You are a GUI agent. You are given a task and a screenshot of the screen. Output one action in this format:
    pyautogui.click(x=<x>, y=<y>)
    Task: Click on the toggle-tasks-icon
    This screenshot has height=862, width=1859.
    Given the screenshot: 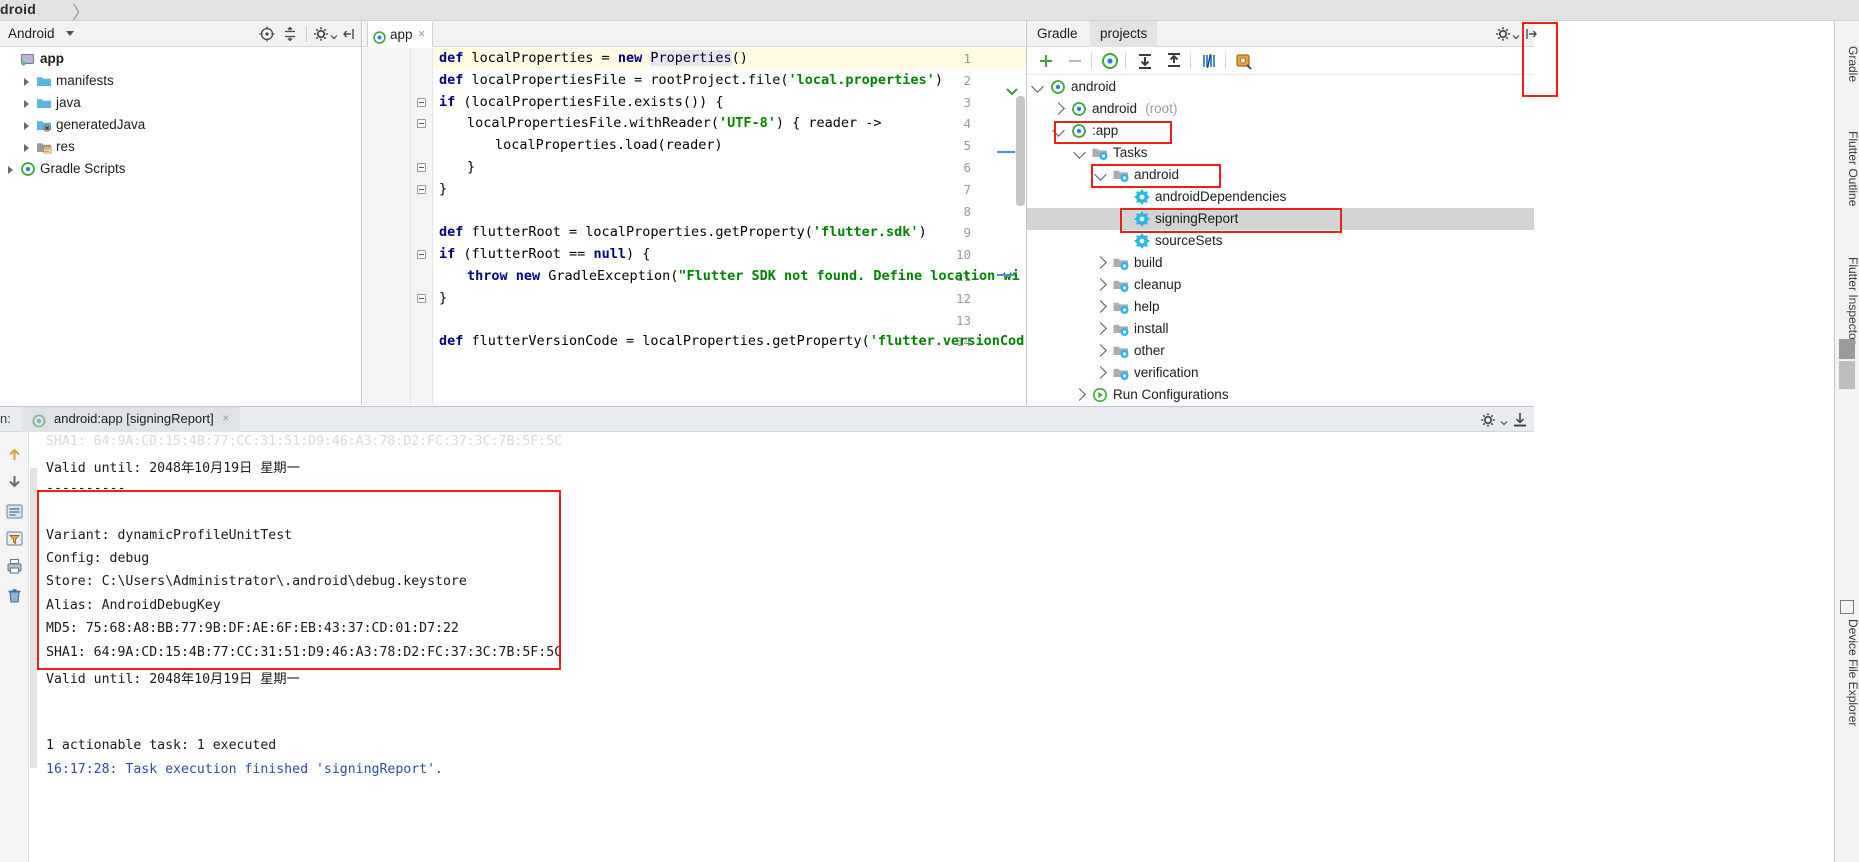 What is the action you would take?
    pyautogui.click(x=14, y=511)
    